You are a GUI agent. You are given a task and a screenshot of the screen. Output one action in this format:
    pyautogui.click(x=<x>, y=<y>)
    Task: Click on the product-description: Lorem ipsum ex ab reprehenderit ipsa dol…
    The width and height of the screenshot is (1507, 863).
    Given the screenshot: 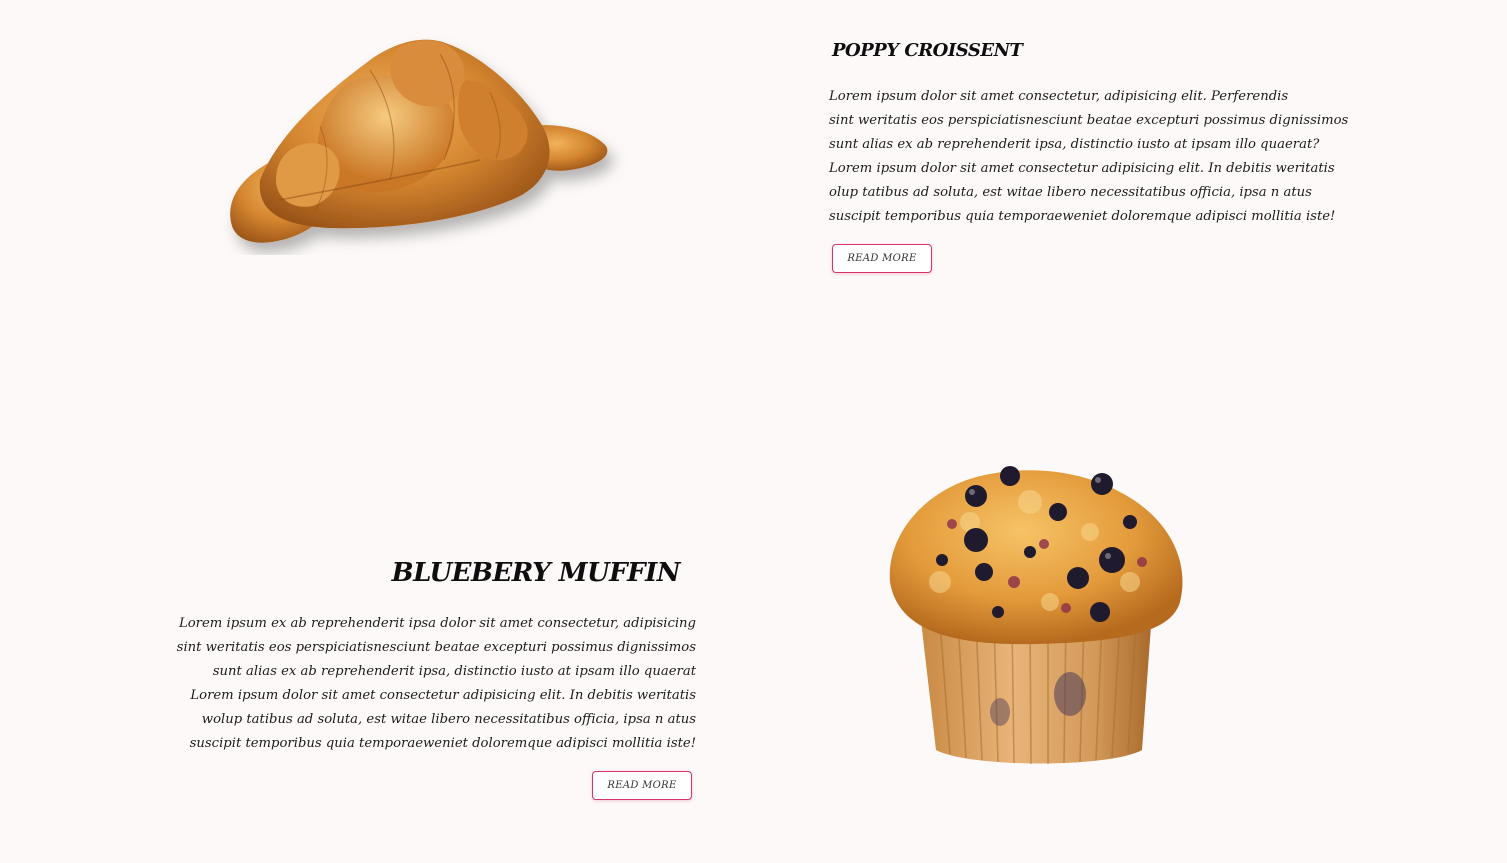 What is the action you would take?
    pyautogui.click(x=436, y=684)
    